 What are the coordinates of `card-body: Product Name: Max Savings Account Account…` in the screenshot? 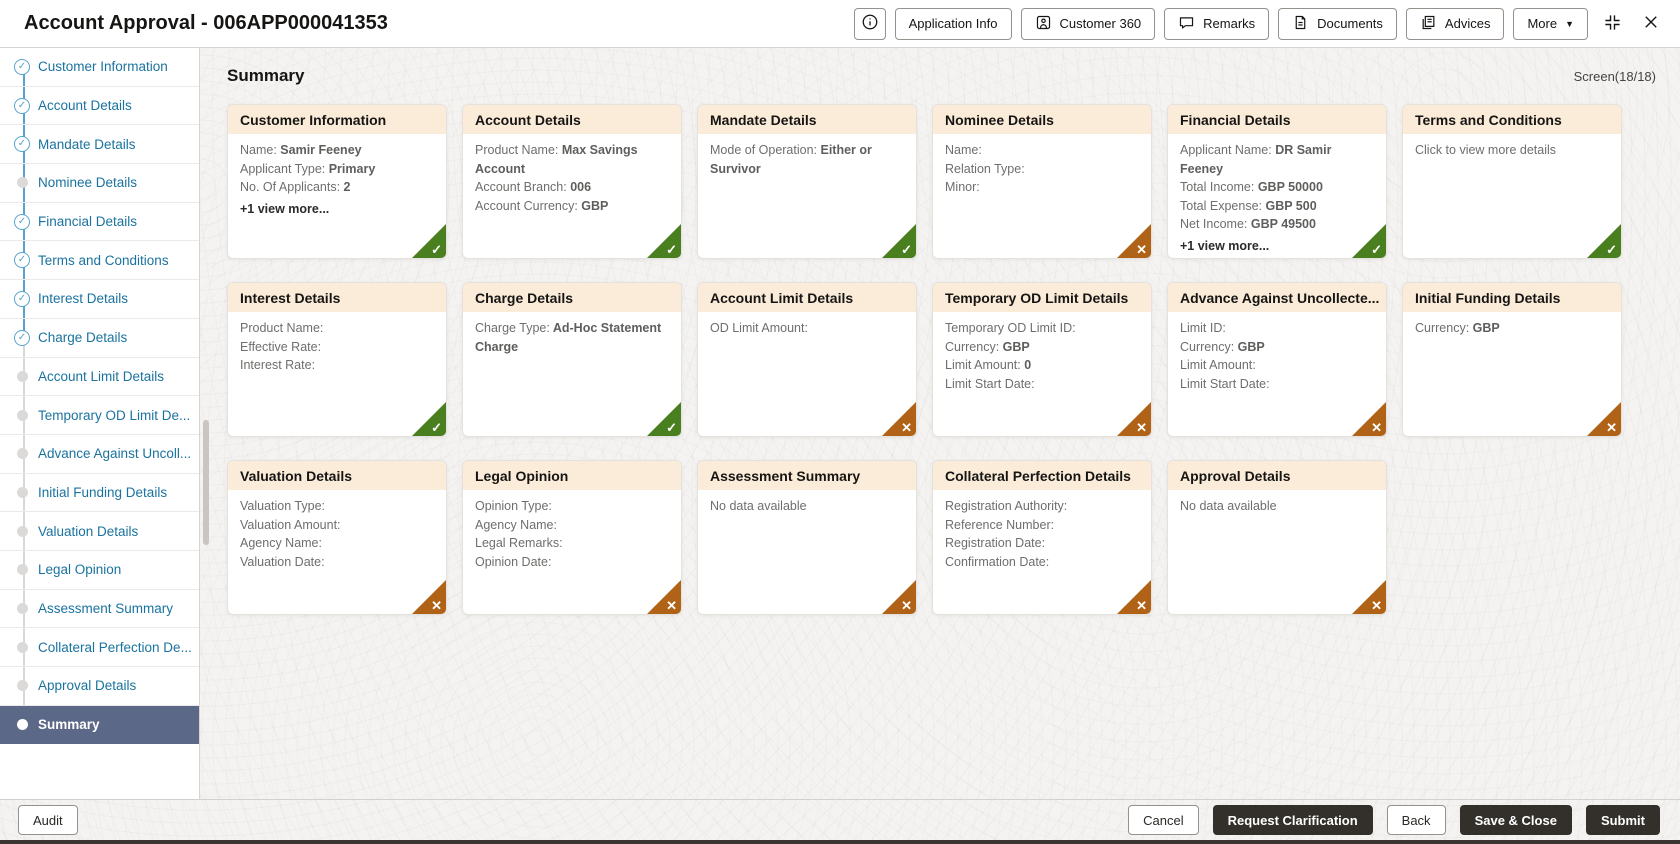 It's located at (572, 178).